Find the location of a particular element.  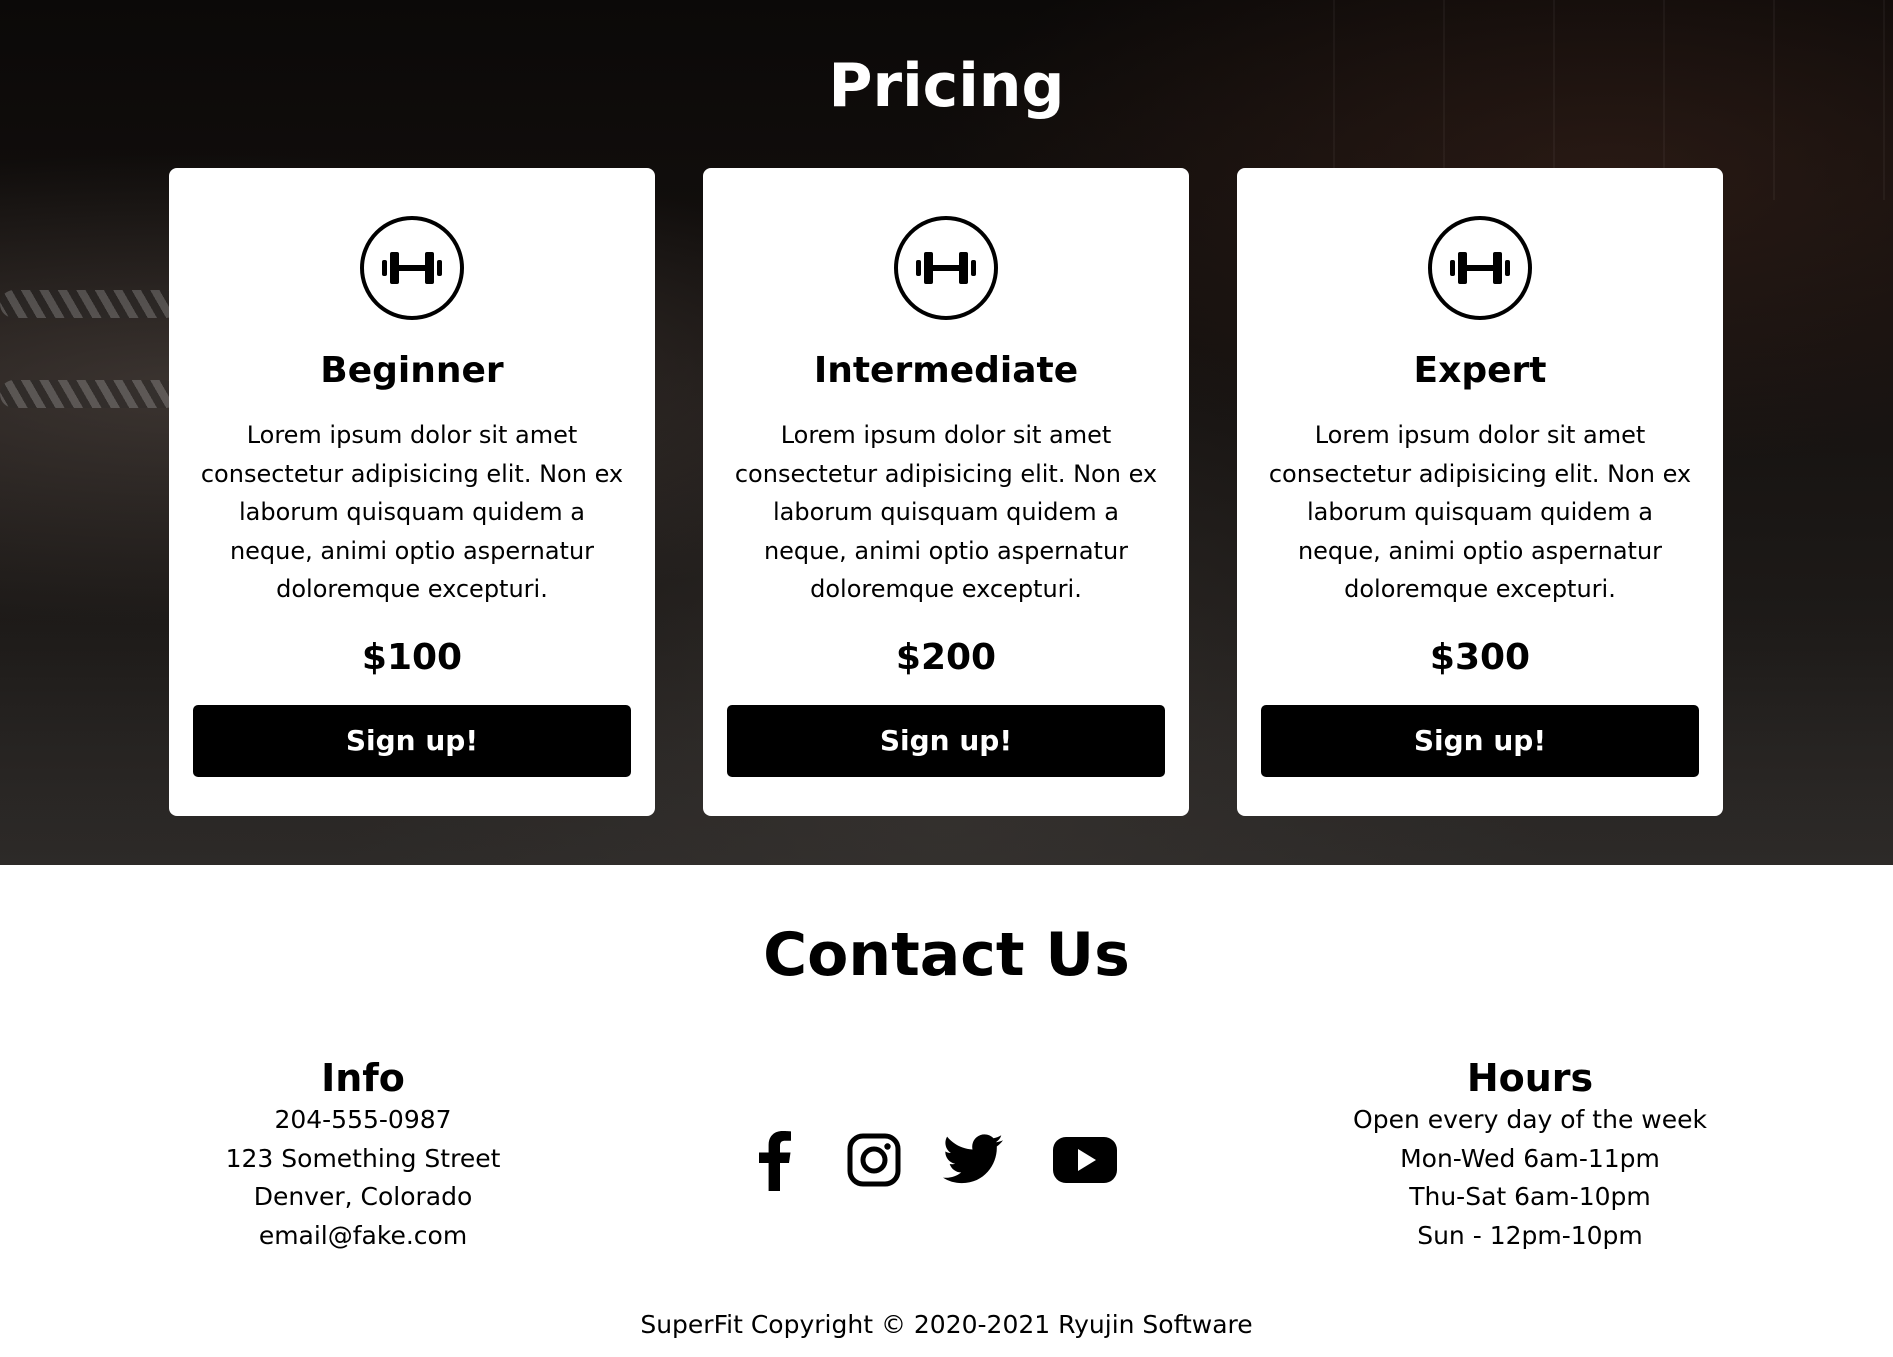

email-address: email@fake.com is located at coordinates (363, 1235).